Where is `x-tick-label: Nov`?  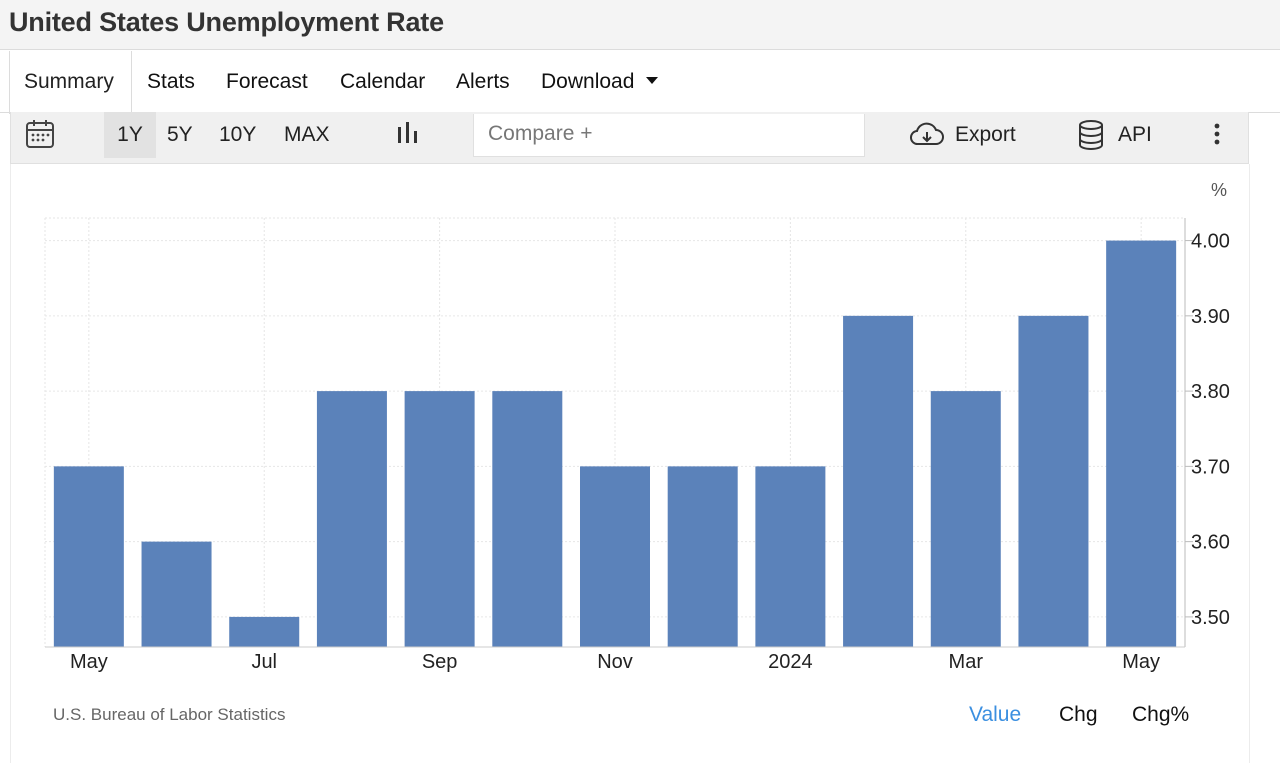 x-tick-label: Nov is located at coordinates (615, 662).